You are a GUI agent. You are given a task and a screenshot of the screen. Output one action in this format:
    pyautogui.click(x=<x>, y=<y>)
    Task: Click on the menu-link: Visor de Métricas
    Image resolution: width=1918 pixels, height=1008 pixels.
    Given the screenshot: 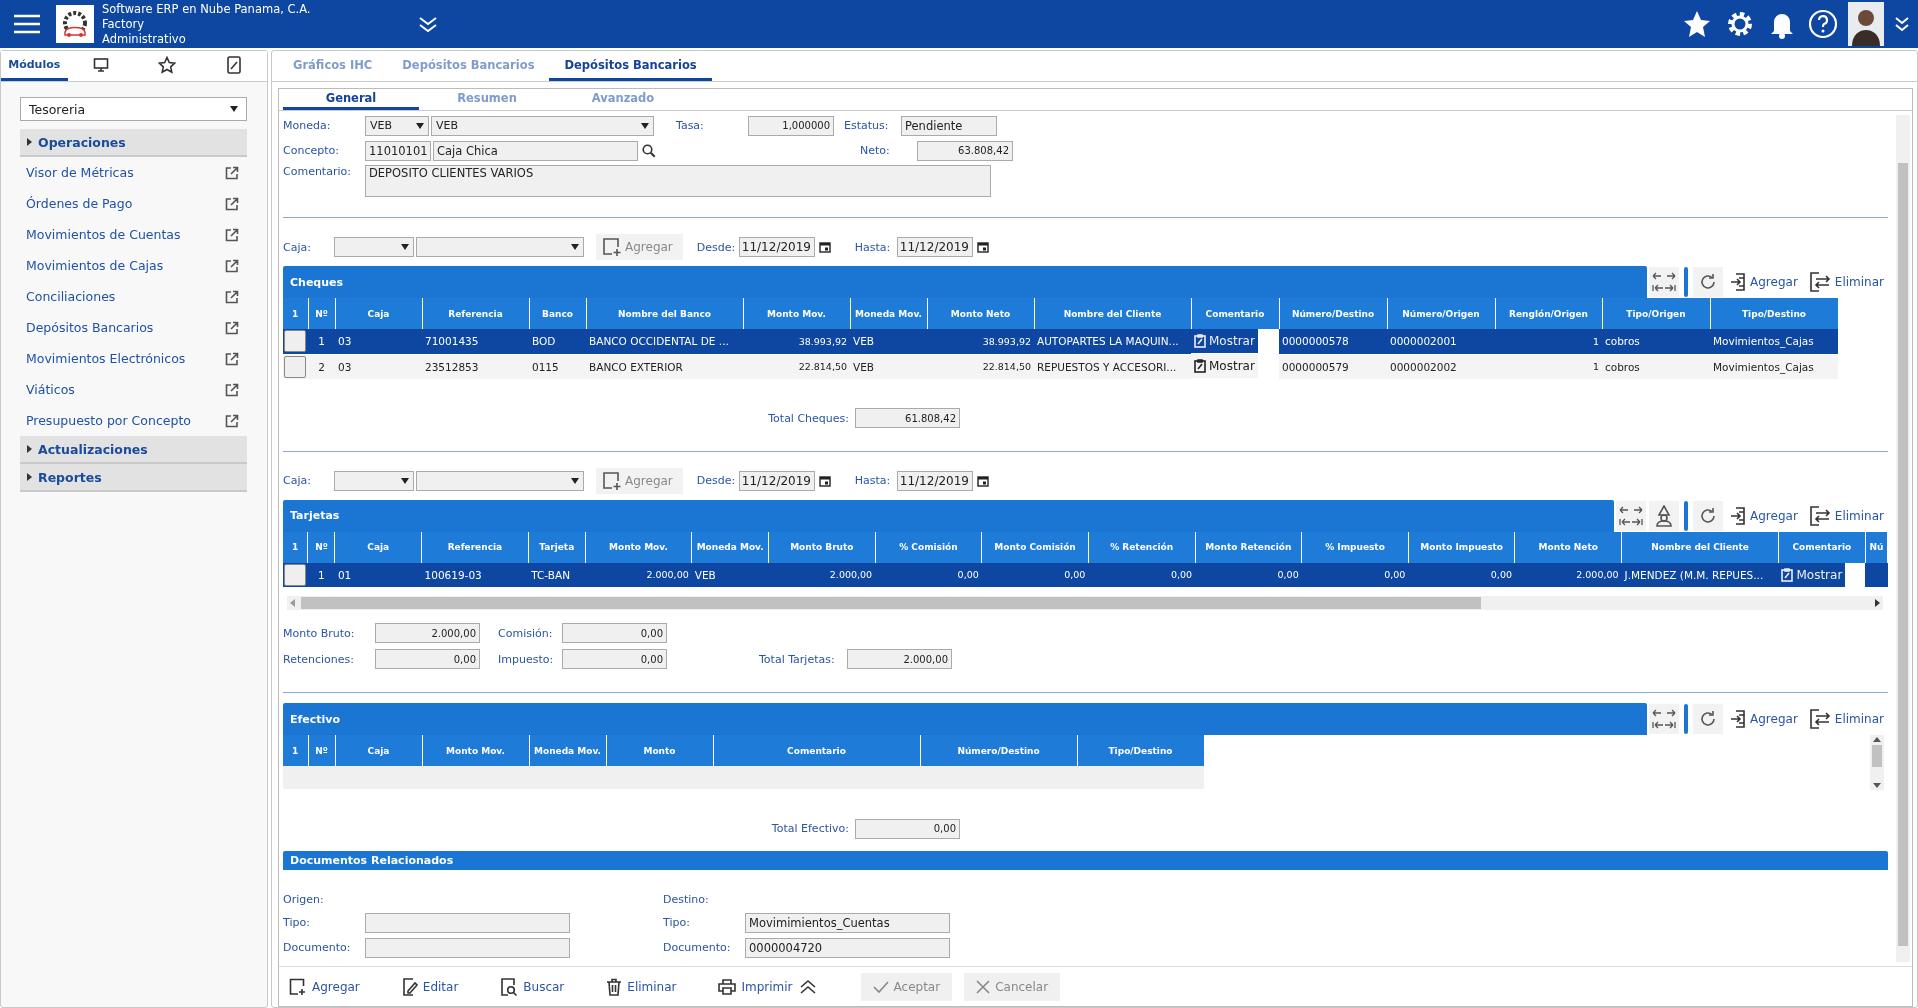 What is the action you would take?
    pyautogui.click(x=80, y=172)
    